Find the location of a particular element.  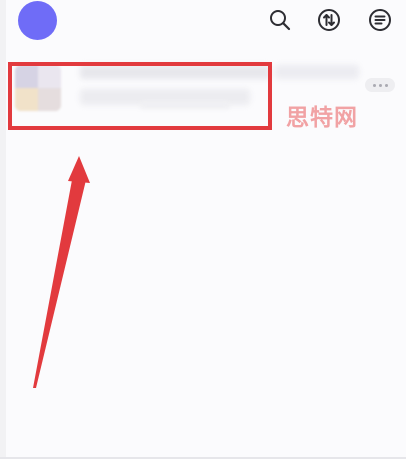

search-button is located at coordinates (280, 20).